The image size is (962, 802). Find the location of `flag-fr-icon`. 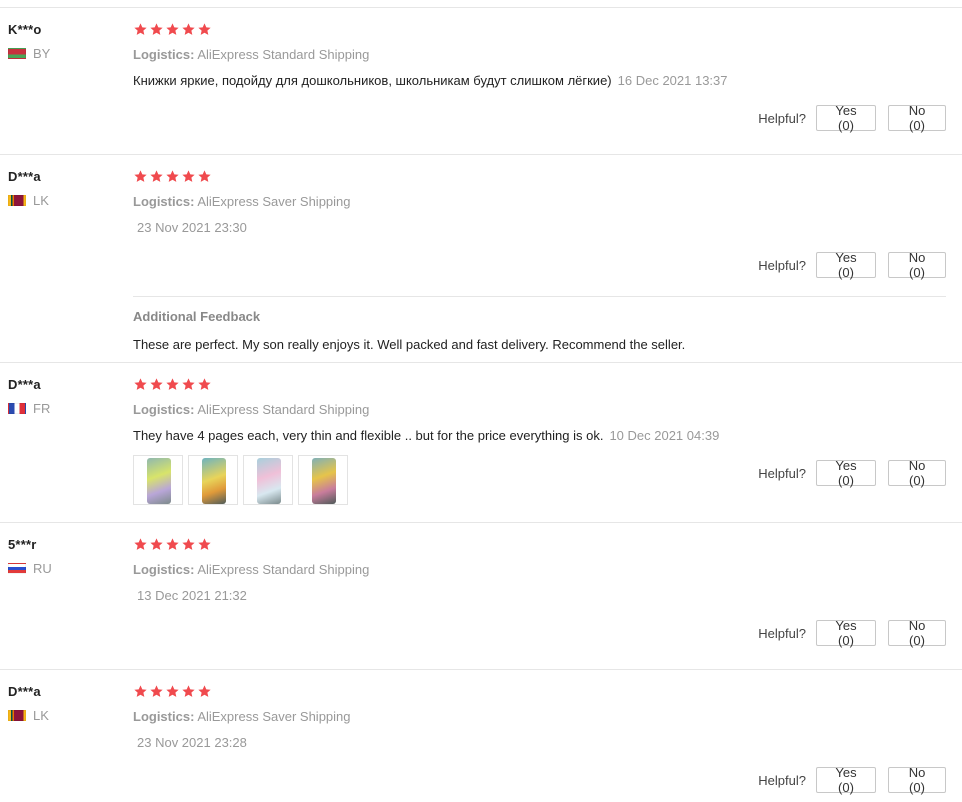

flag-fr-icon is located at coordinates (17, 408).